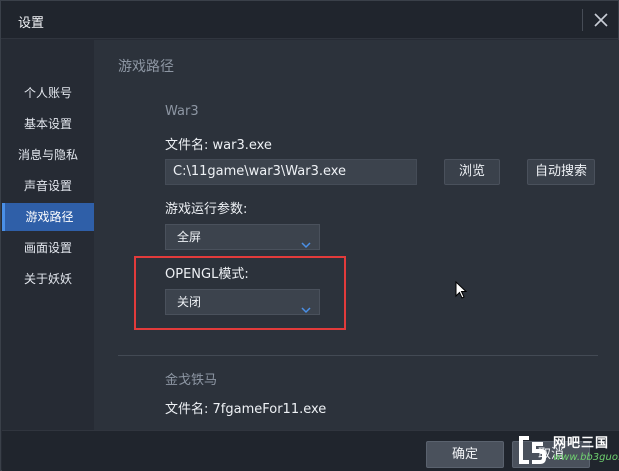 The image size is (619, 471). I want to click on opengl-select-value: 关闭, so click(189, 302).